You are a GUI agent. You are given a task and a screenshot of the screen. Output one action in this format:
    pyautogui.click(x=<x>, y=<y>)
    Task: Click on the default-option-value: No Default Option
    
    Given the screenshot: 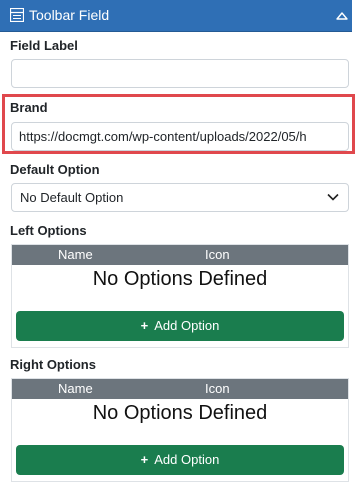 What is the action you would take?
    pyautogui.click(x=72, y=197)
    